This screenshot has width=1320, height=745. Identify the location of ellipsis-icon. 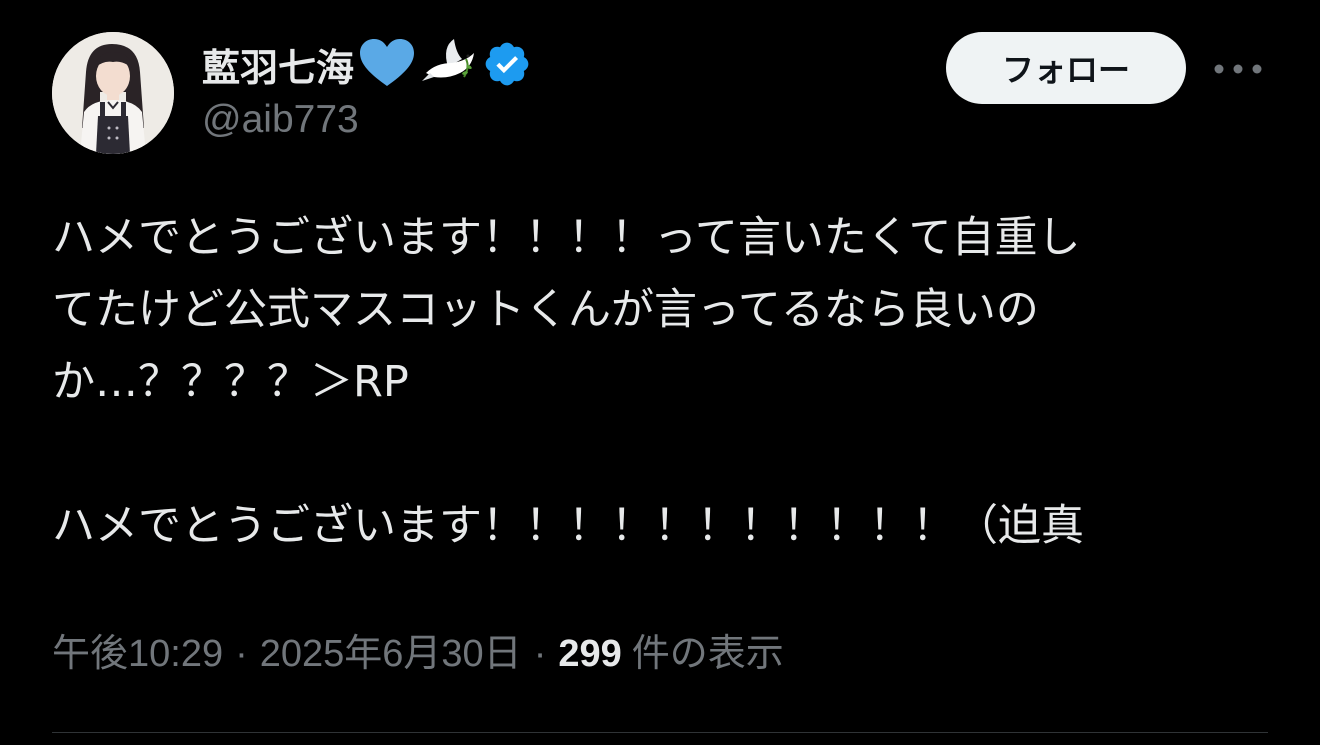
(1238, 69).